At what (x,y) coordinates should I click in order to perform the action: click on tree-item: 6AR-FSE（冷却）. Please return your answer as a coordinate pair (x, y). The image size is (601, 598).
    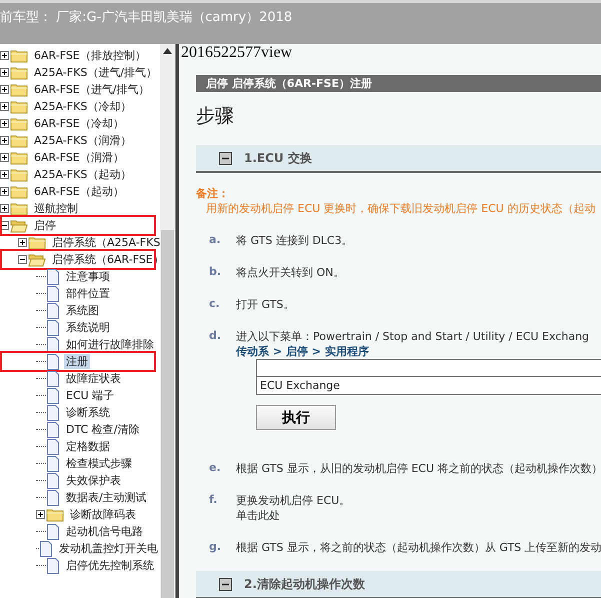
    Looking at the image, I should click on (79, 123).